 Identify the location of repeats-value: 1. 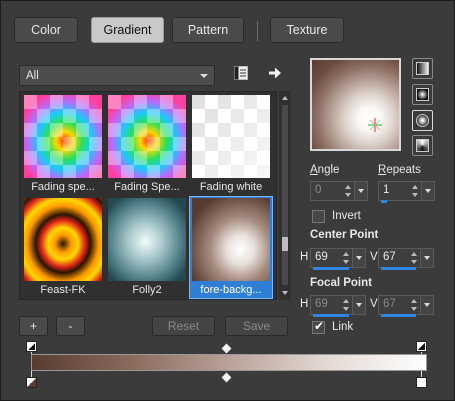
(386, 190).